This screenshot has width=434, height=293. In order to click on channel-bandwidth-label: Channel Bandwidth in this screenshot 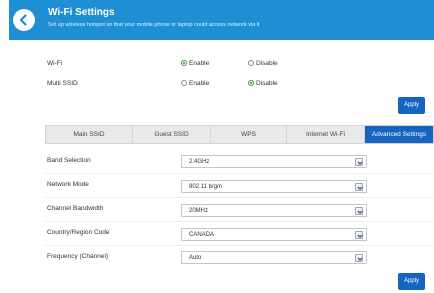, I will do `click(75, 208)`.